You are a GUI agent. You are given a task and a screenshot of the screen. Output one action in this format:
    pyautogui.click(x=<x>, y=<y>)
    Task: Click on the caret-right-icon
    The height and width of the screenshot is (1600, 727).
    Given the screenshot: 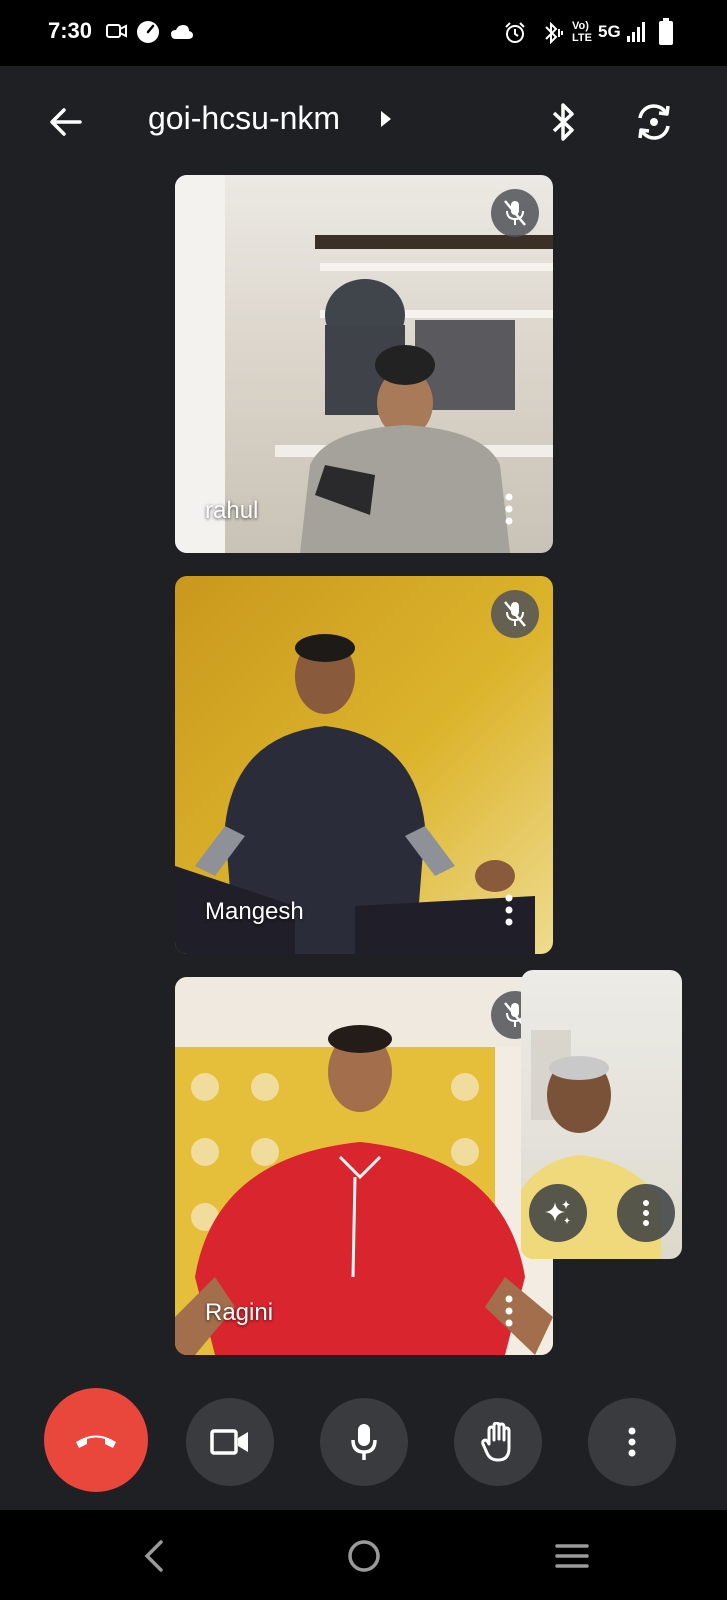 What is the action you would take?
    pyautogui.click(x=386, y=119)
    